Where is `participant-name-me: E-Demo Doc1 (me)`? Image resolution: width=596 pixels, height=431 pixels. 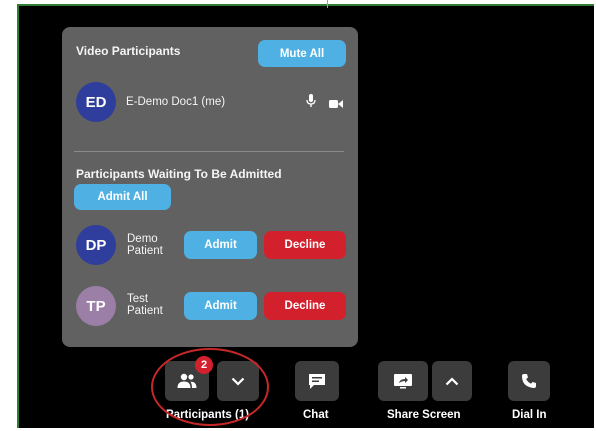 participant-name-me: E-Demo Doc1 (me) is located at coordinates (176, 102).